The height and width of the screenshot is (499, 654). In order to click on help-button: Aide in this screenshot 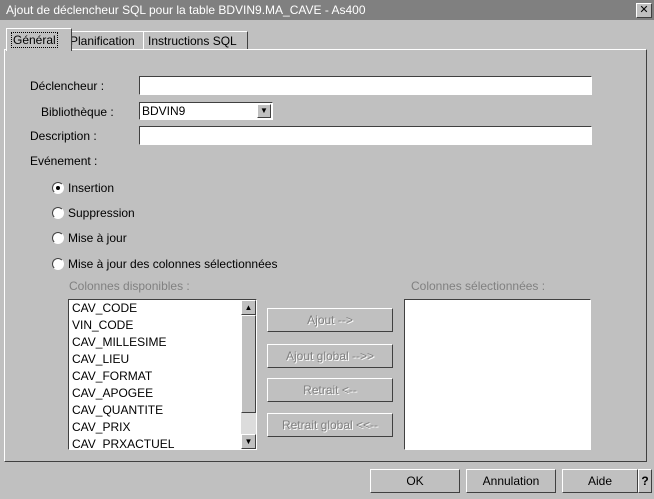, I will do `click(600, 481)`.